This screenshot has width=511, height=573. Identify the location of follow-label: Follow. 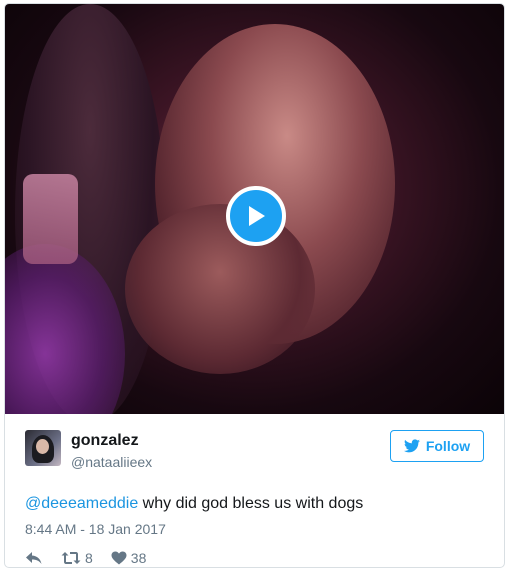
(448, 446).